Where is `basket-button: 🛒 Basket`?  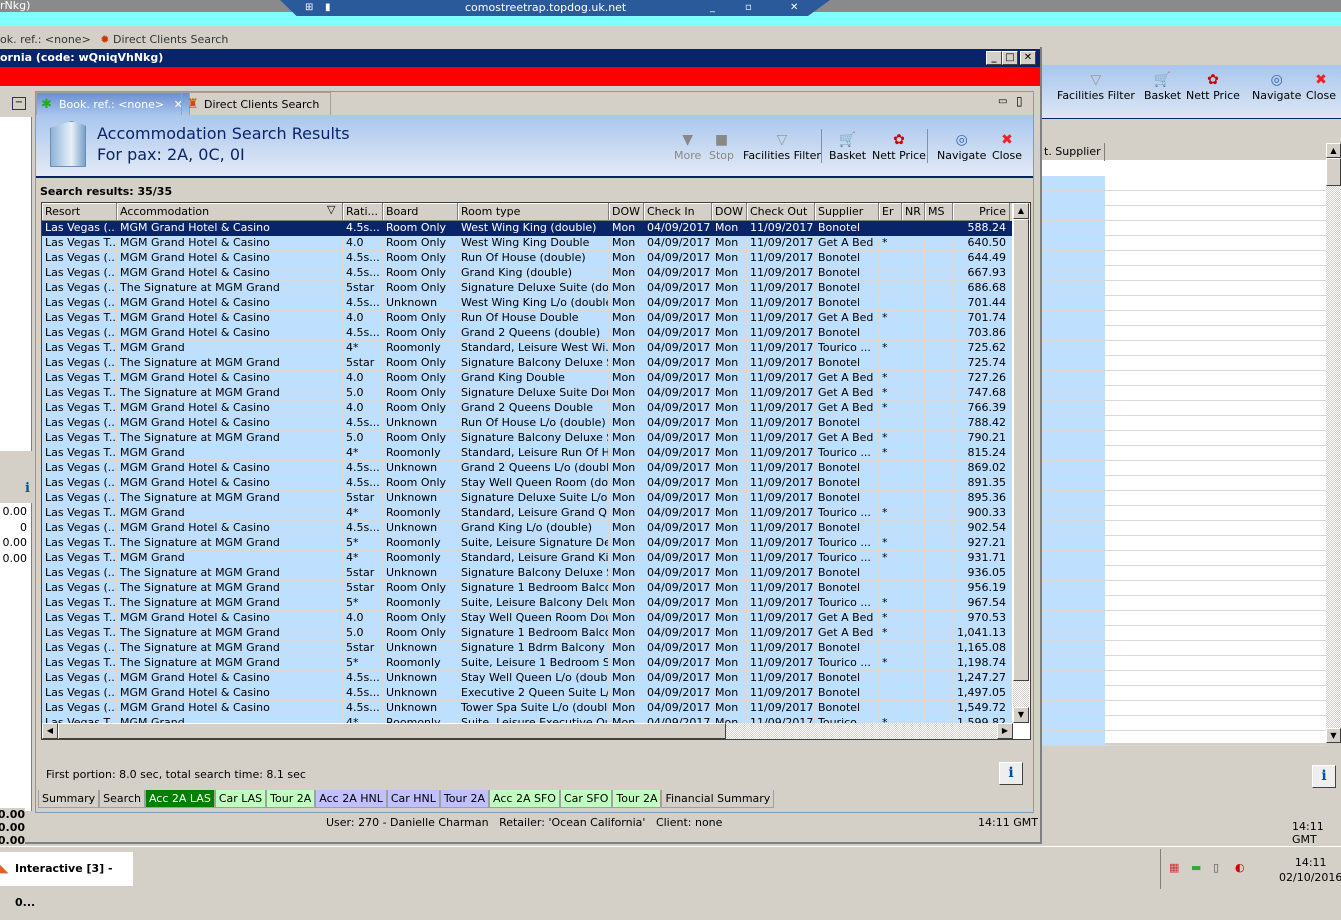
basket-button: 🛒 Basket is located at coordinates (847, 146).